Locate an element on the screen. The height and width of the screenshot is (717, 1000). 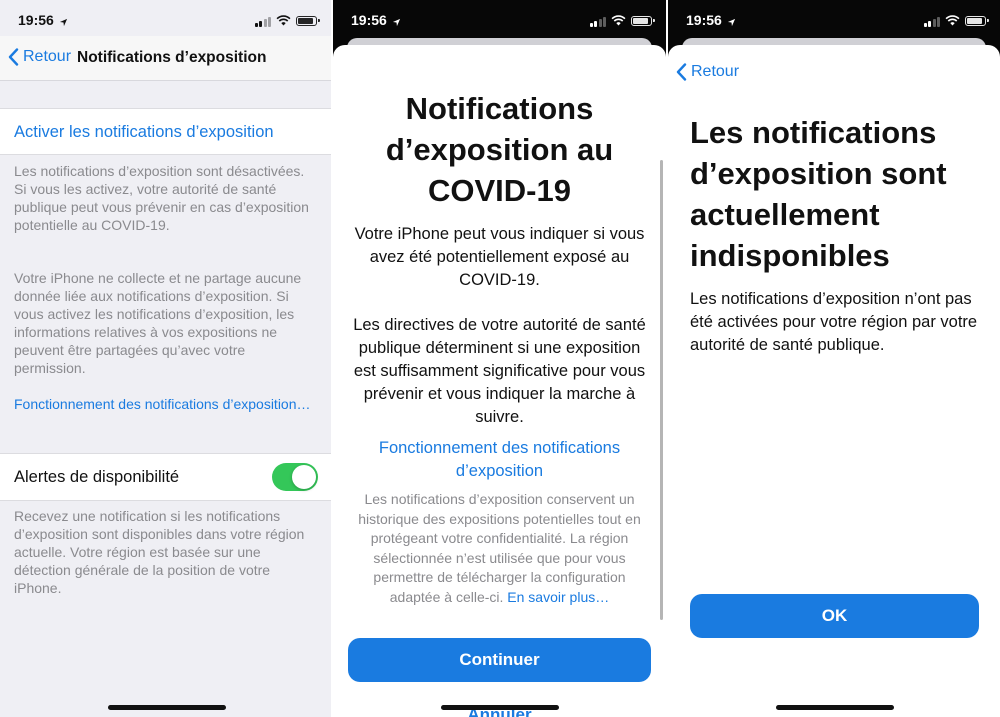
availability-alerts-cell: Alertes de disponibilité is located at coordinates (165, 477).